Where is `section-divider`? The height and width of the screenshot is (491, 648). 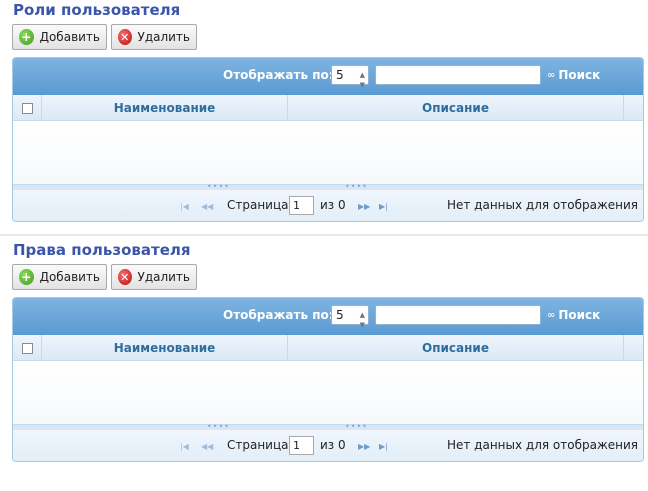
section-divider is located at coordinates (324, 235).